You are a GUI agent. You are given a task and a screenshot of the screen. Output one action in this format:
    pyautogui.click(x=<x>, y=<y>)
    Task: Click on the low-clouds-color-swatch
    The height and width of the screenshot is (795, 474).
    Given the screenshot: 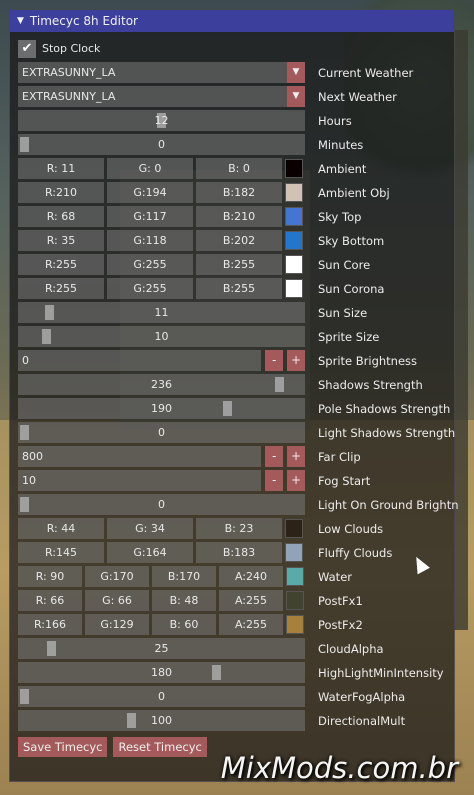 What is the action you would take?
    pyautogui.click(x=294, y=528)
    